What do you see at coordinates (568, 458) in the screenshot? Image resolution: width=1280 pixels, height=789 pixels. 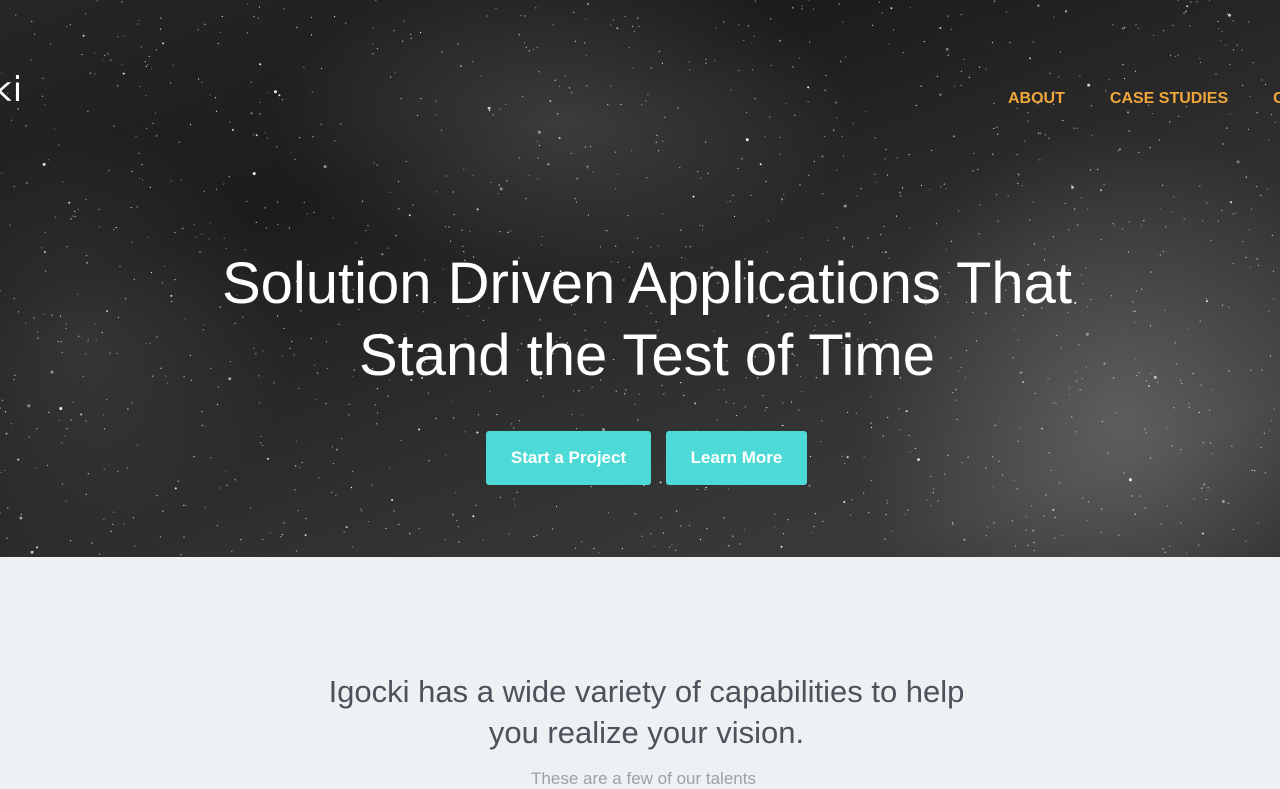 I see `start-project-button: Start a Project` at bounding box center [568, 458].